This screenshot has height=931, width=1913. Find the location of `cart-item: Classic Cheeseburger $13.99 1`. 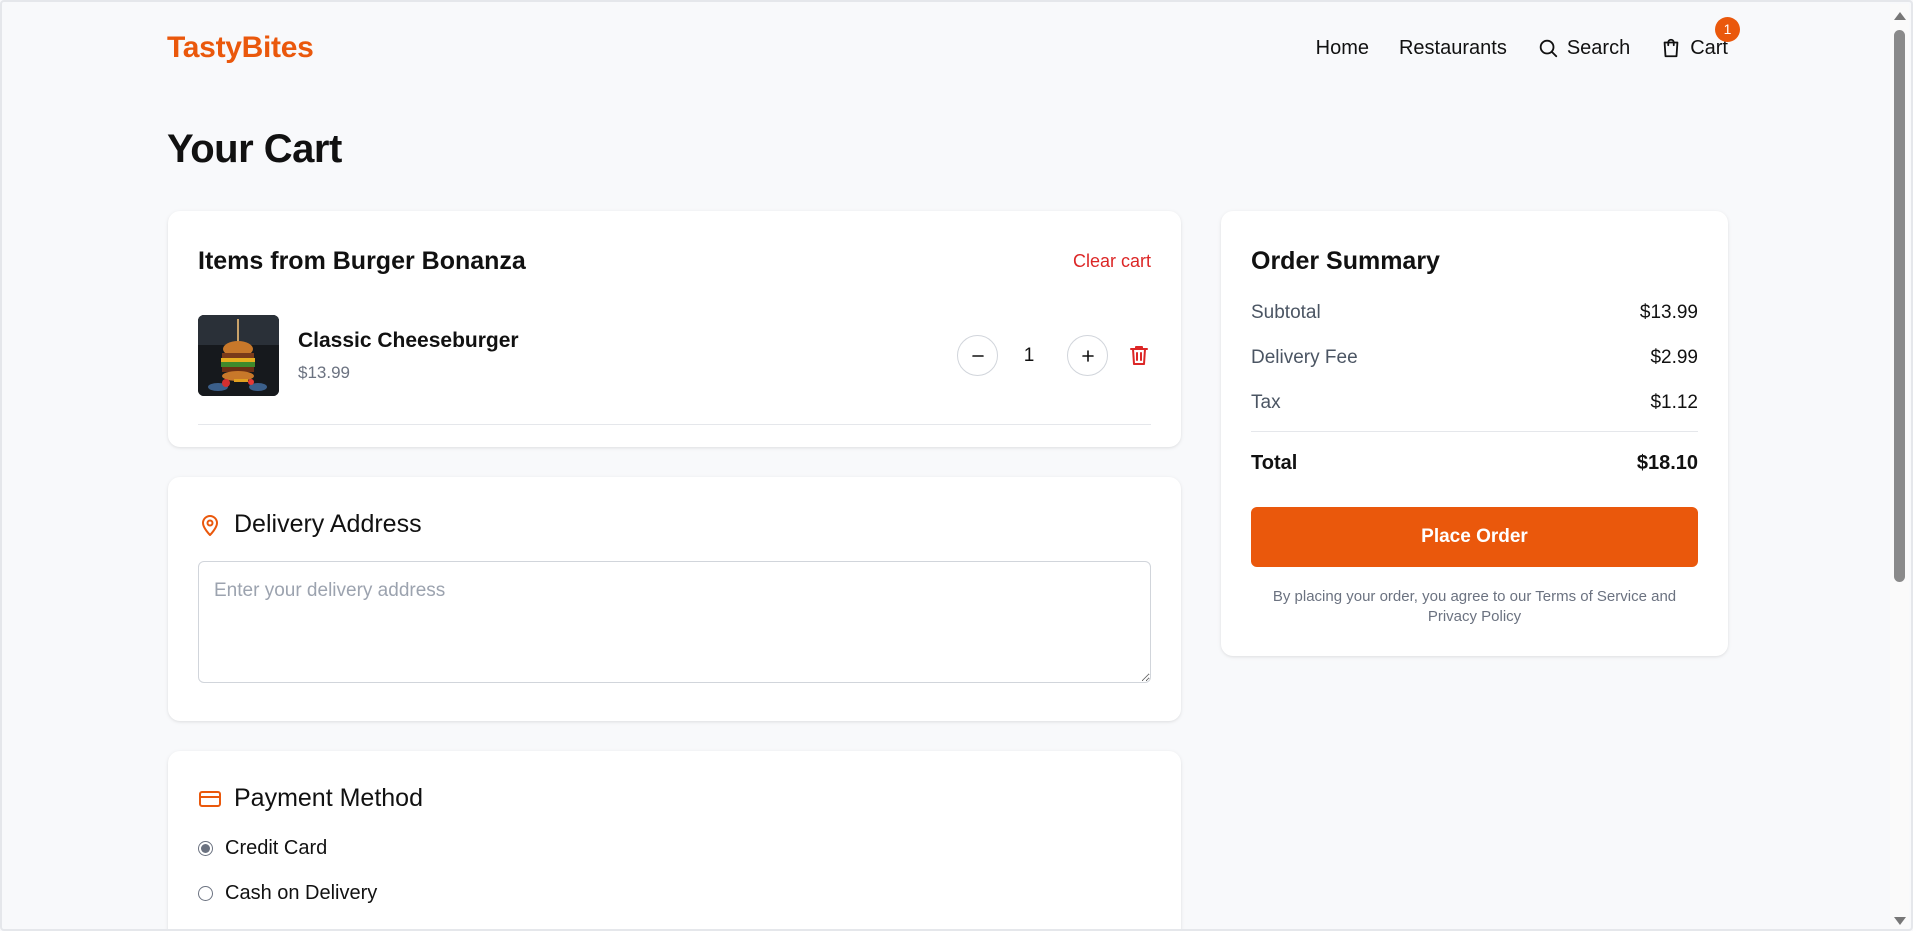

cart-item: Classic Cheeseburger $13.99 1 is located at coordinates (674, 370).